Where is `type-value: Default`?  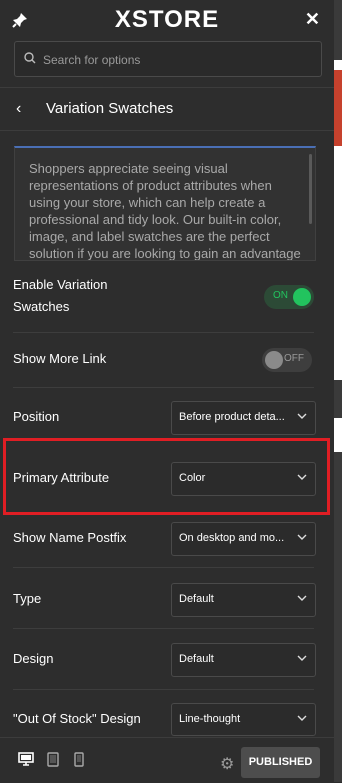 type-value: Default is located at coordinates (196, 599).